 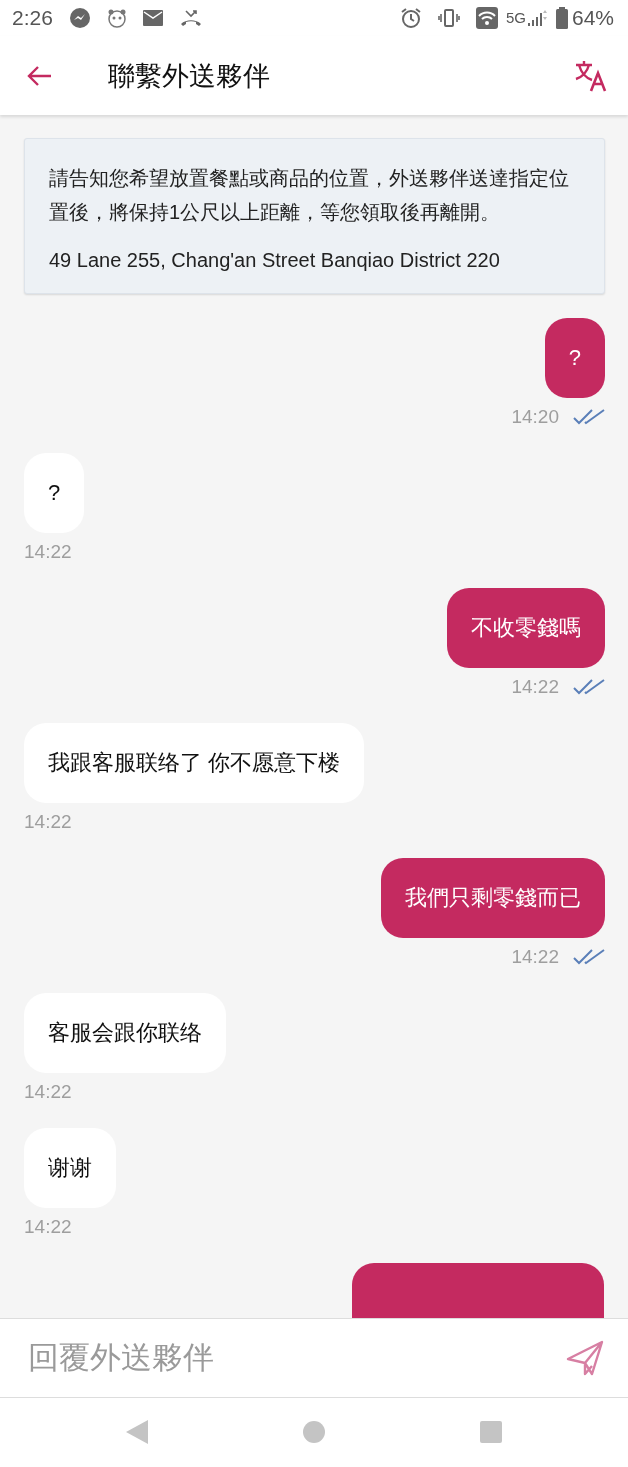 I want to click on back-arrow-icon, so click(x=39, y=75).